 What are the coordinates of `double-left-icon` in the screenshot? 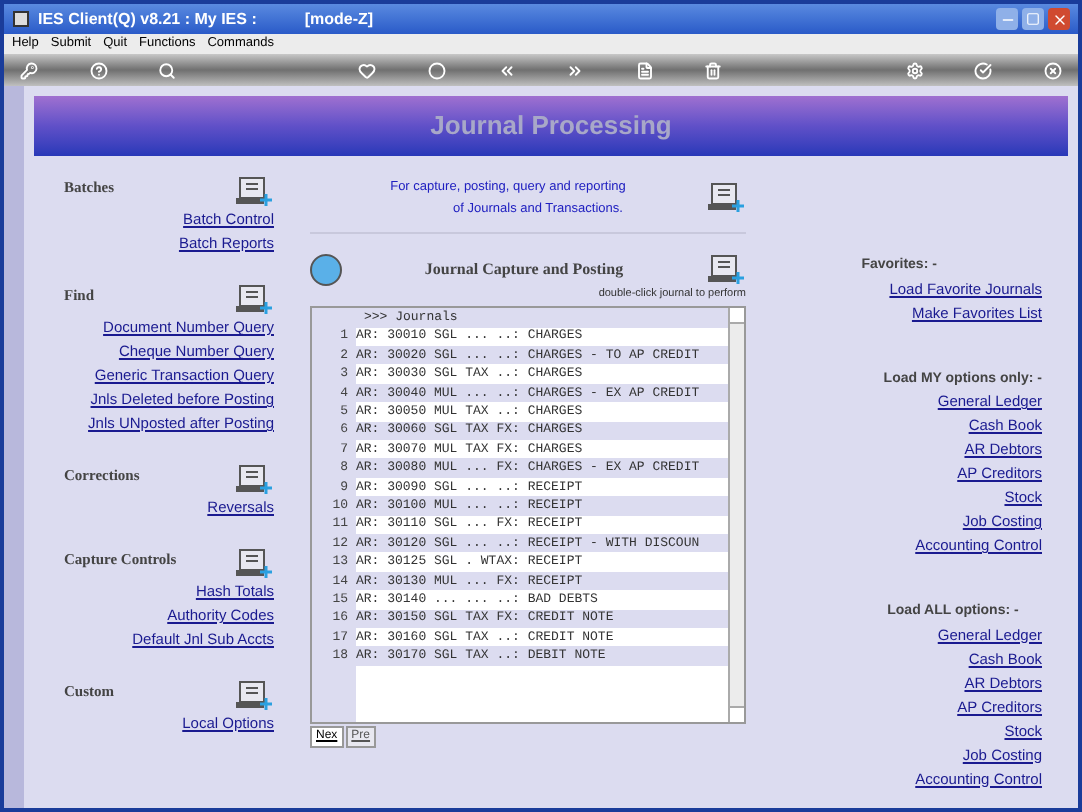 It's located at (506, 70).